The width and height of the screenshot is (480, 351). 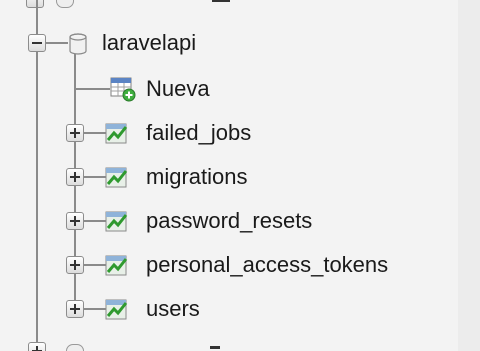 I want to click on table-name-link: users, so click(x=173, y=309).